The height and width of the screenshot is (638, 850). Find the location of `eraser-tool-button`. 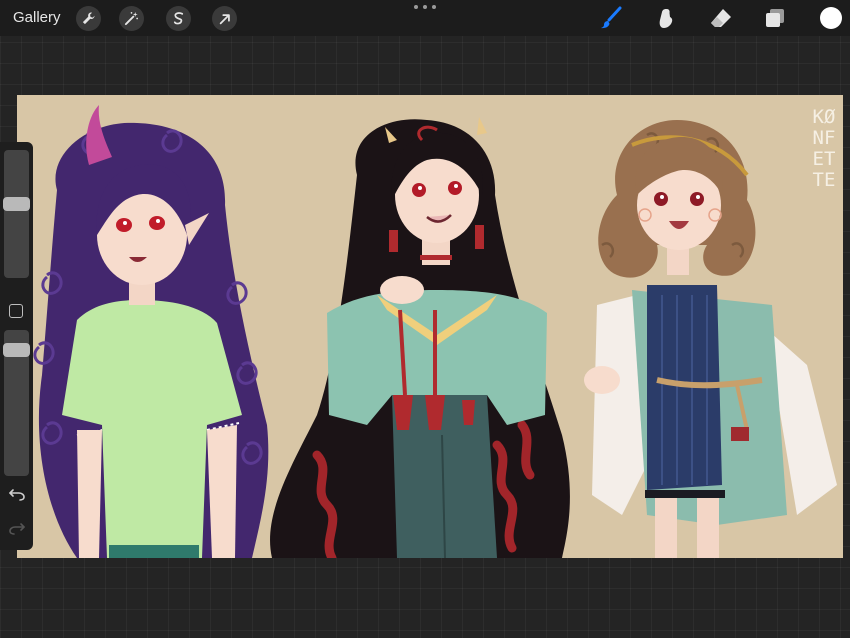

eraser-tool-button is located at coordinates (721, 18).